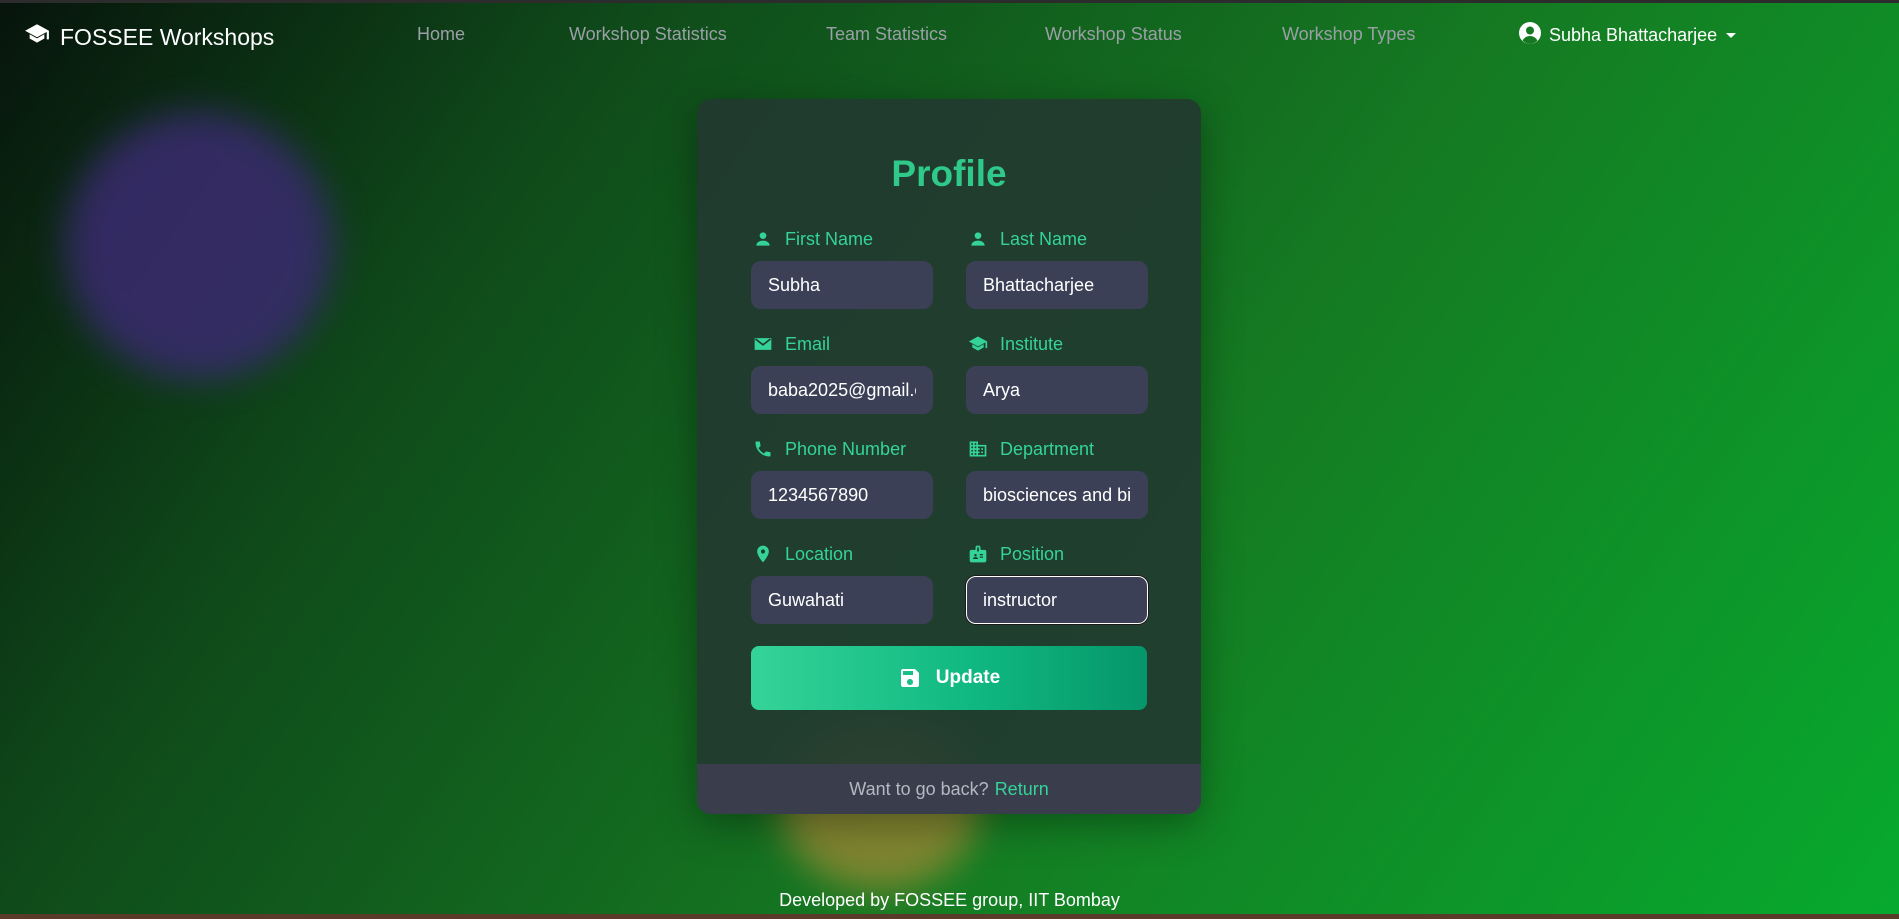 The width and height of the screenshot is (1899, 919). I want to click on brand: FOSSEE Workshops, so click(149, 37).